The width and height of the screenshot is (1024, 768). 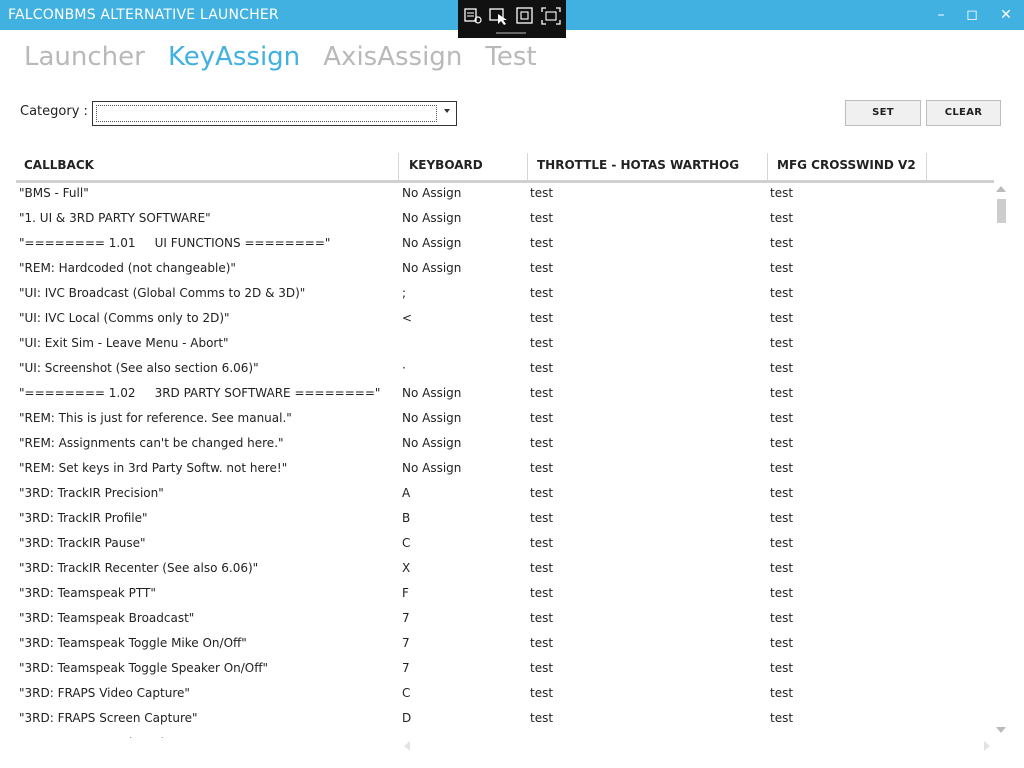 What do you see at coordinates (511, 33) in the screenshot?
I see `toolbar-drag-handle` at bounding box center [511, 33].